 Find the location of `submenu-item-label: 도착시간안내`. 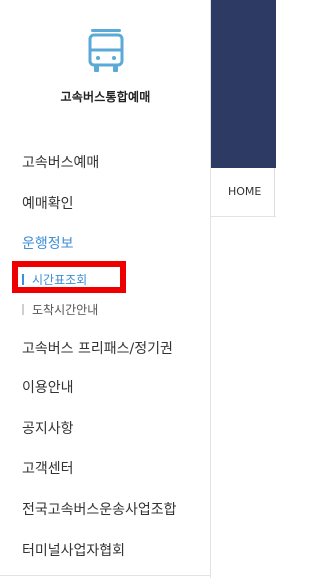

submenu-item-label: 도착시간안내 is located at coordinates (65, 310).